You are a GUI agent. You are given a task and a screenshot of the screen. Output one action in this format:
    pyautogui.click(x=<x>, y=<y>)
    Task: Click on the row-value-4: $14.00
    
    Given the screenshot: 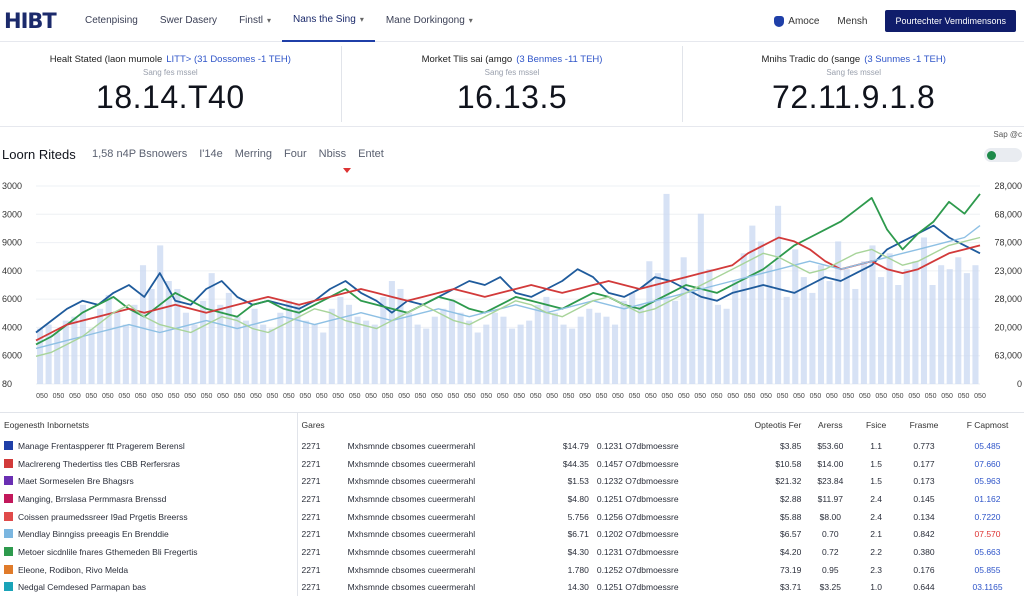 What is the action you would take?
    pyautogui.click(x=830, y=464)
    